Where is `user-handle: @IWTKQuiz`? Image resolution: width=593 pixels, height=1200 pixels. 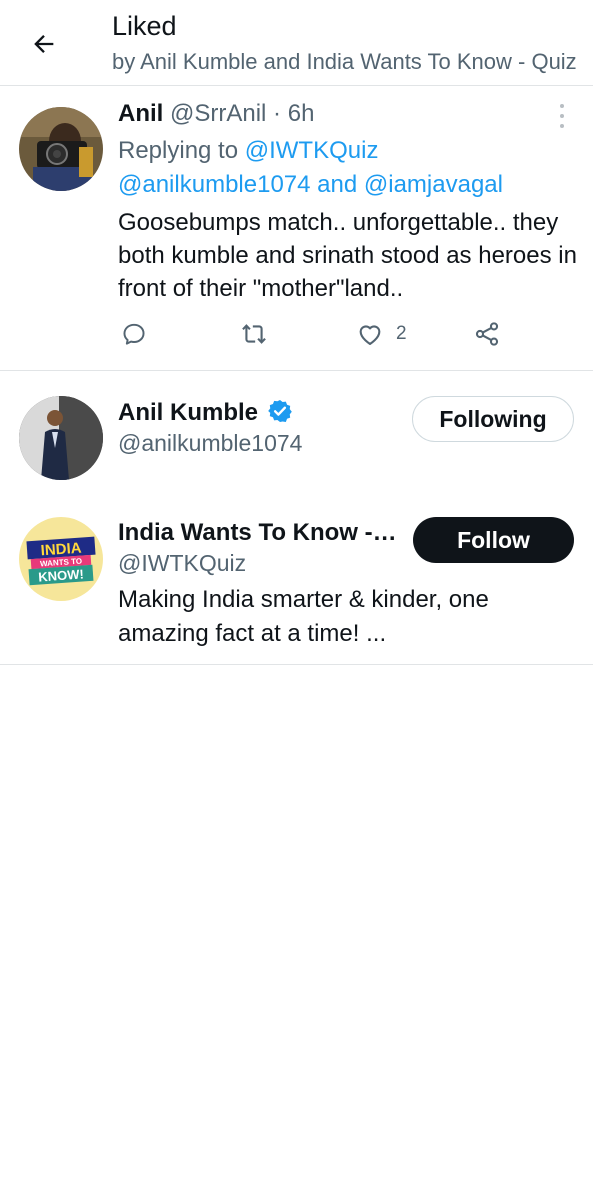 user-handle: @IWTKQuiz is located at coordinates (182, 563).